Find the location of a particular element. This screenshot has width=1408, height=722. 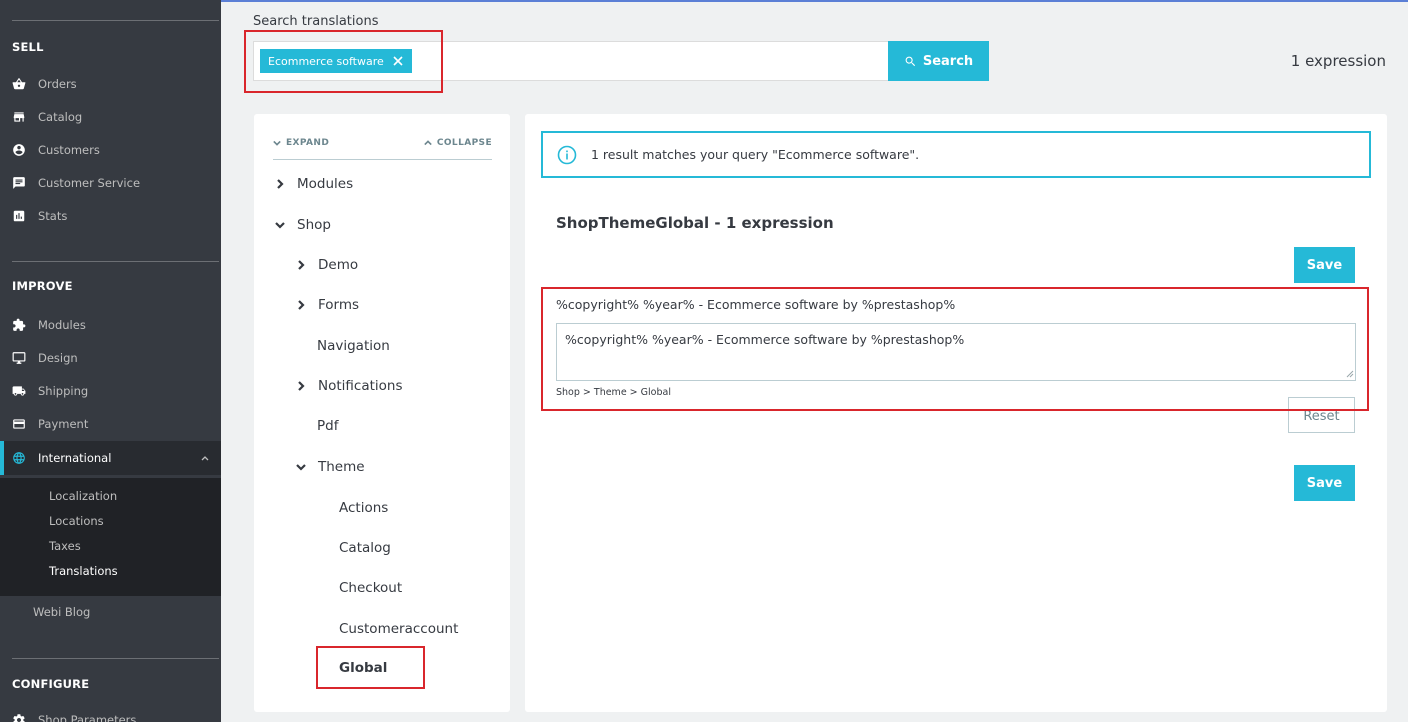

nav-label: Payment is located at coordinates (63, 424).